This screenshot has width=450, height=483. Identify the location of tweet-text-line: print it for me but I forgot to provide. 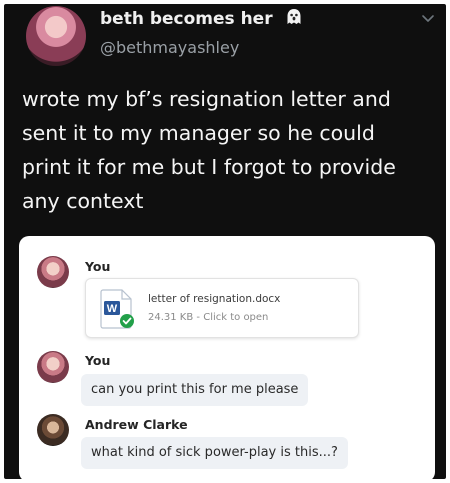
(209, 167).